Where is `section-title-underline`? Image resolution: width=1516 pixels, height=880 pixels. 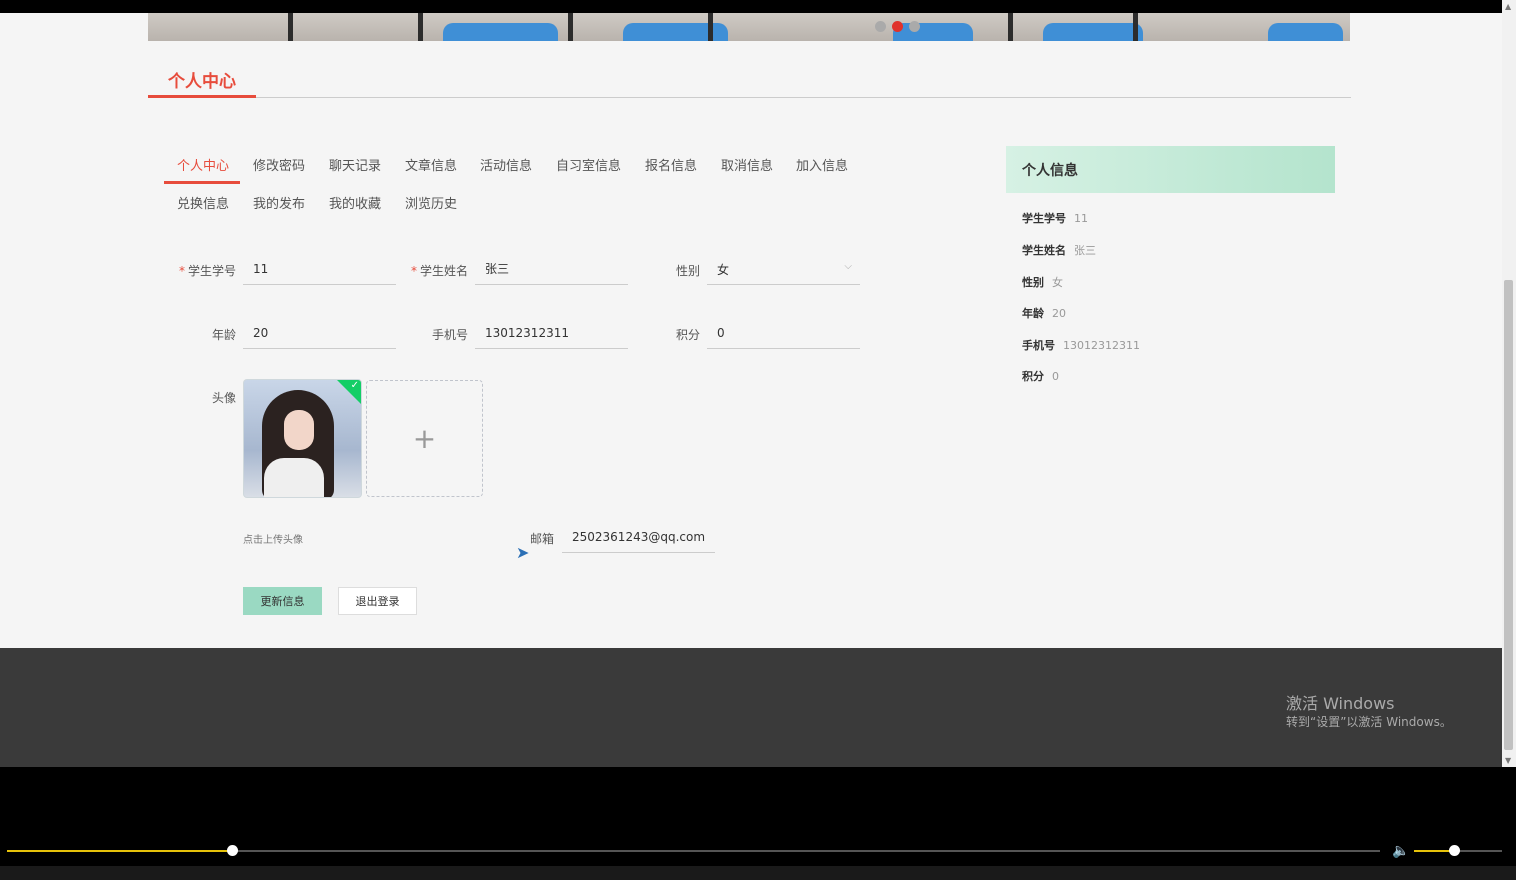 section-title-underline is located at coordinates (202, 96).